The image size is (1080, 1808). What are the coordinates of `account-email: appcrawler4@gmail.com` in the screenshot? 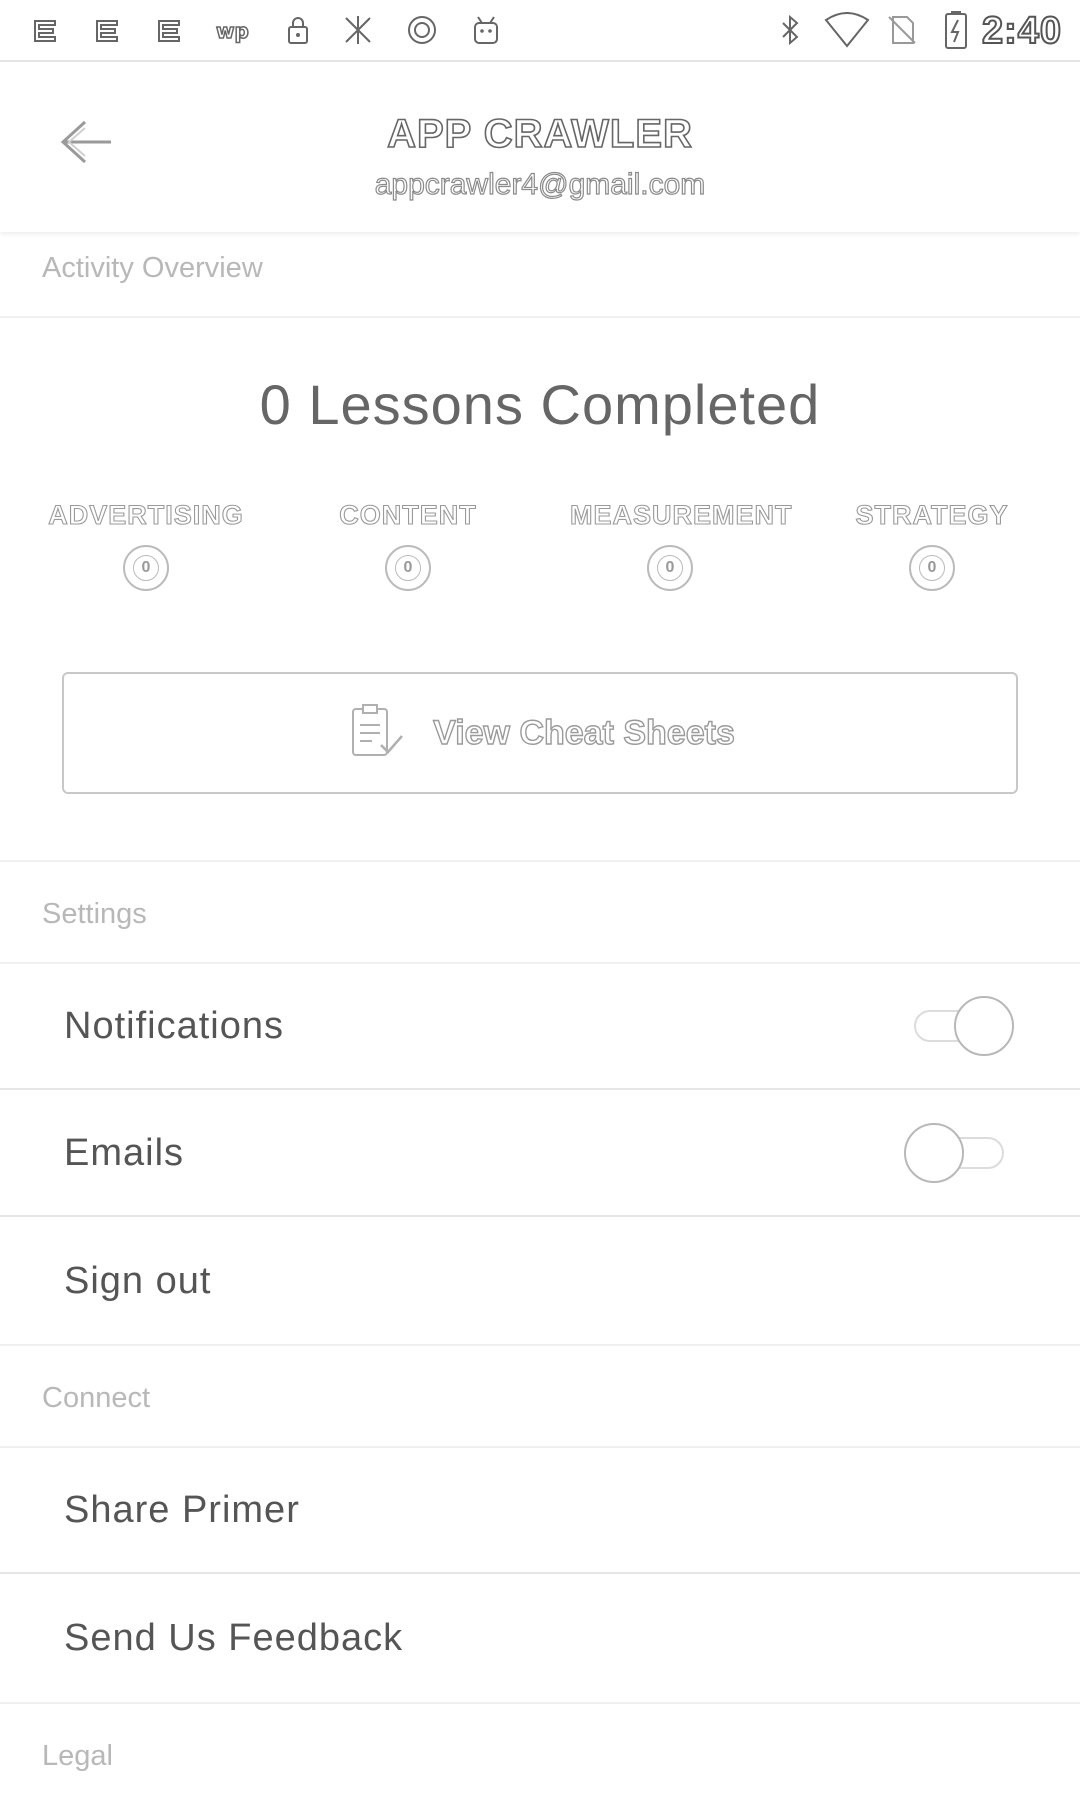 It's located at (540, 184).